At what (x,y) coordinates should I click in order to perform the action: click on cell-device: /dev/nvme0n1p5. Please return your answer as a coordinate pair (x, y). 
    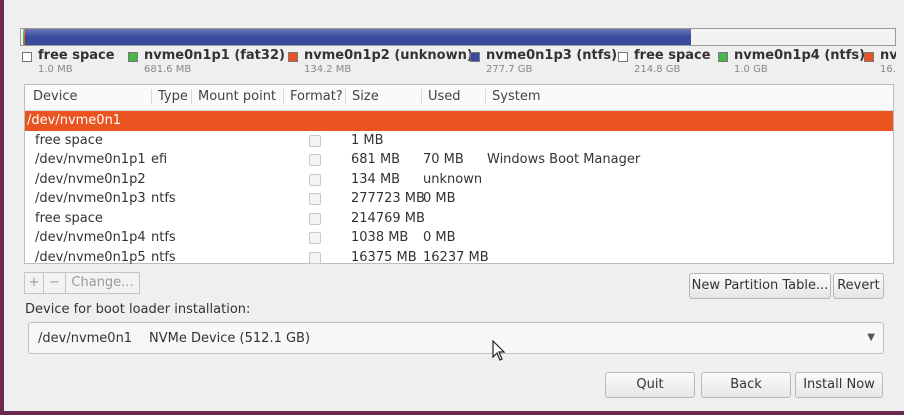
    Looking at the image, I should click on (90, 257).